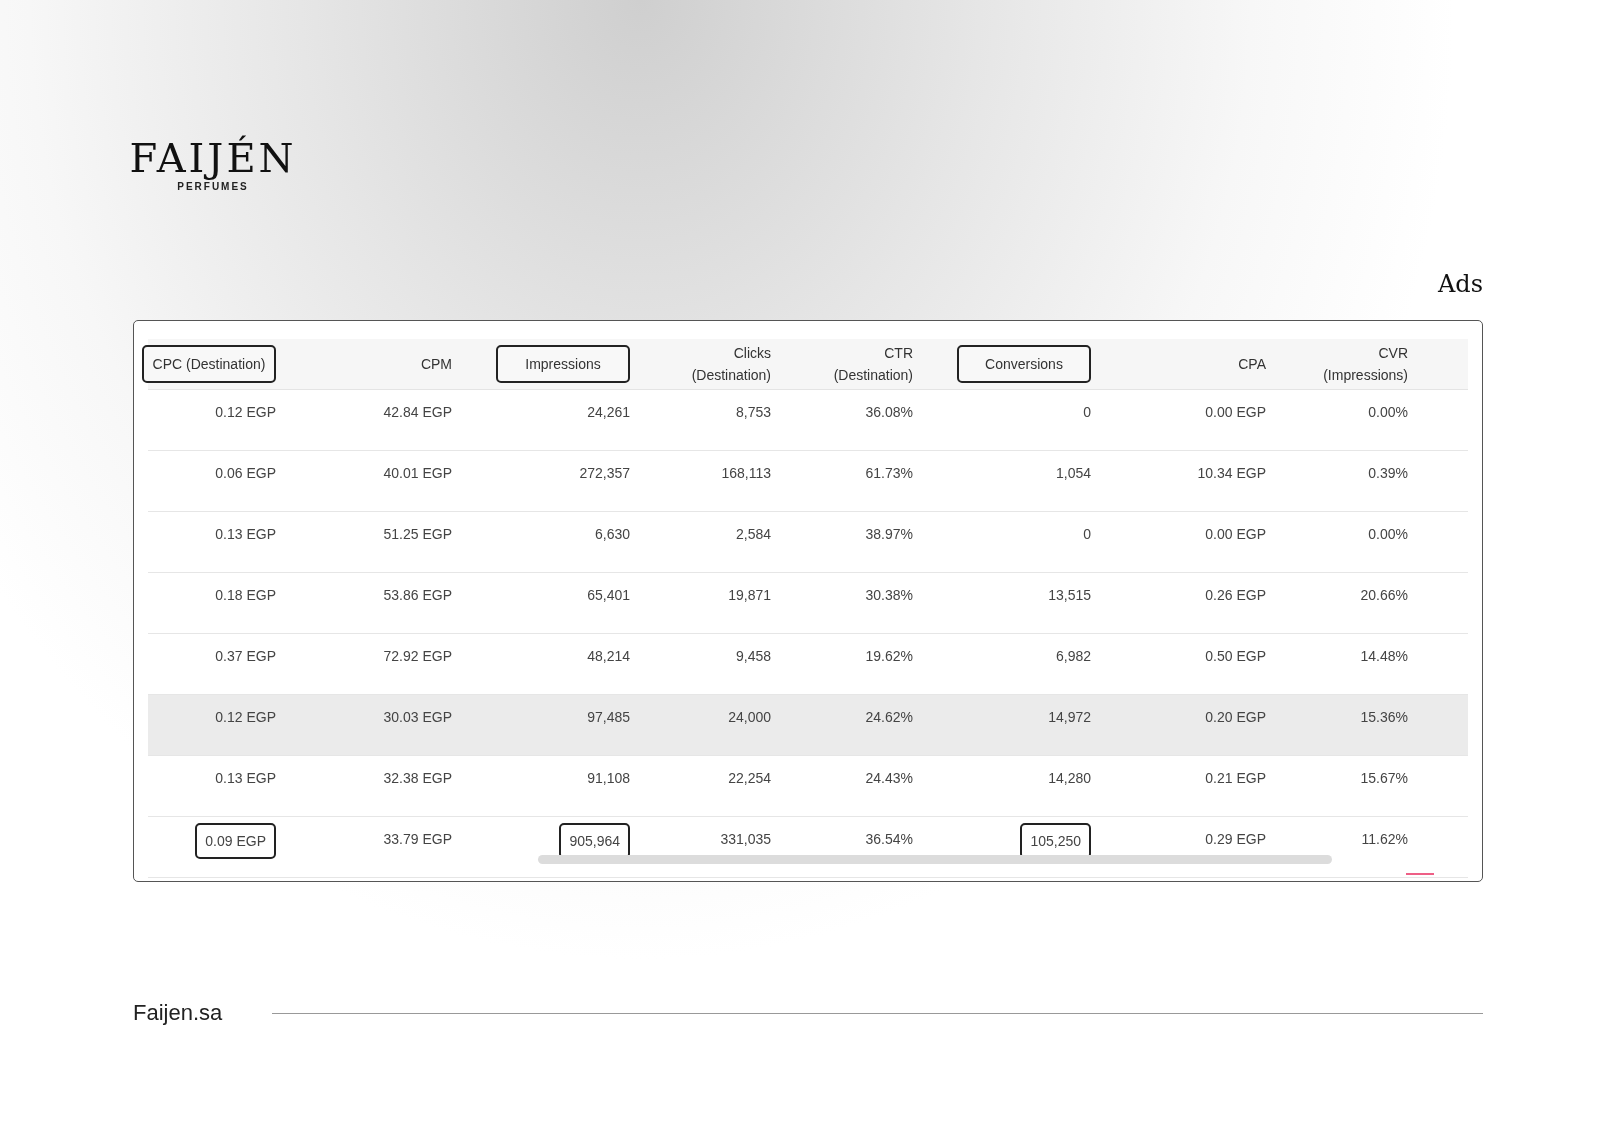 The width and height of the screenshot is (1600, 1131). I want to click on table-cell-text: 36.54%, so click(889, 839).